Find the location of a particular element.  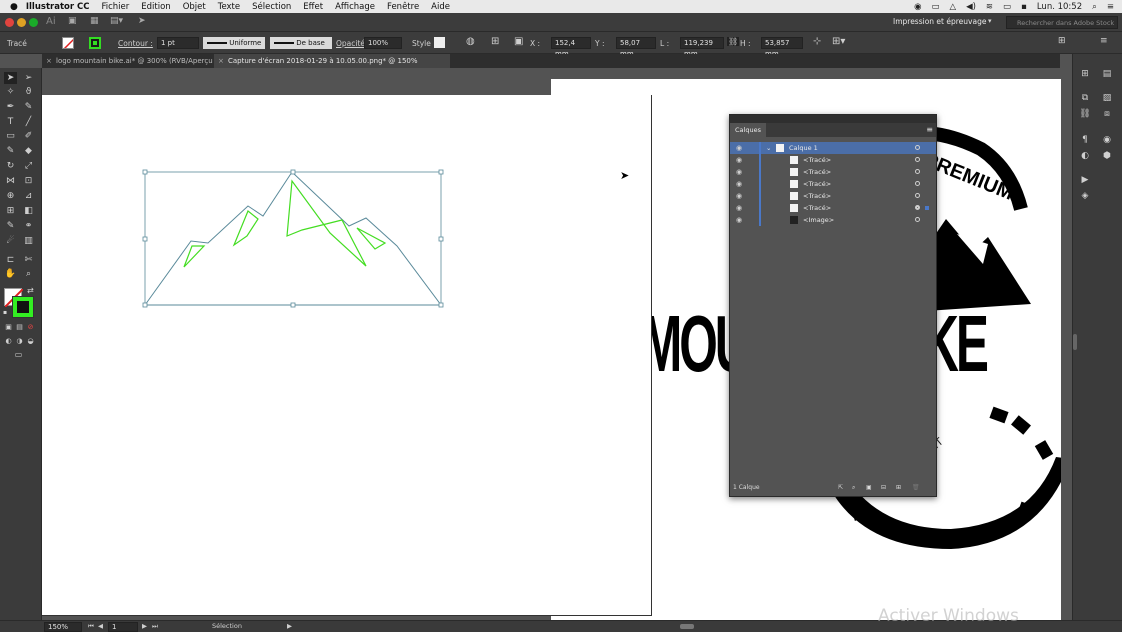

last-artboard-icon: ⏭ is located at coordinates (155, 626).